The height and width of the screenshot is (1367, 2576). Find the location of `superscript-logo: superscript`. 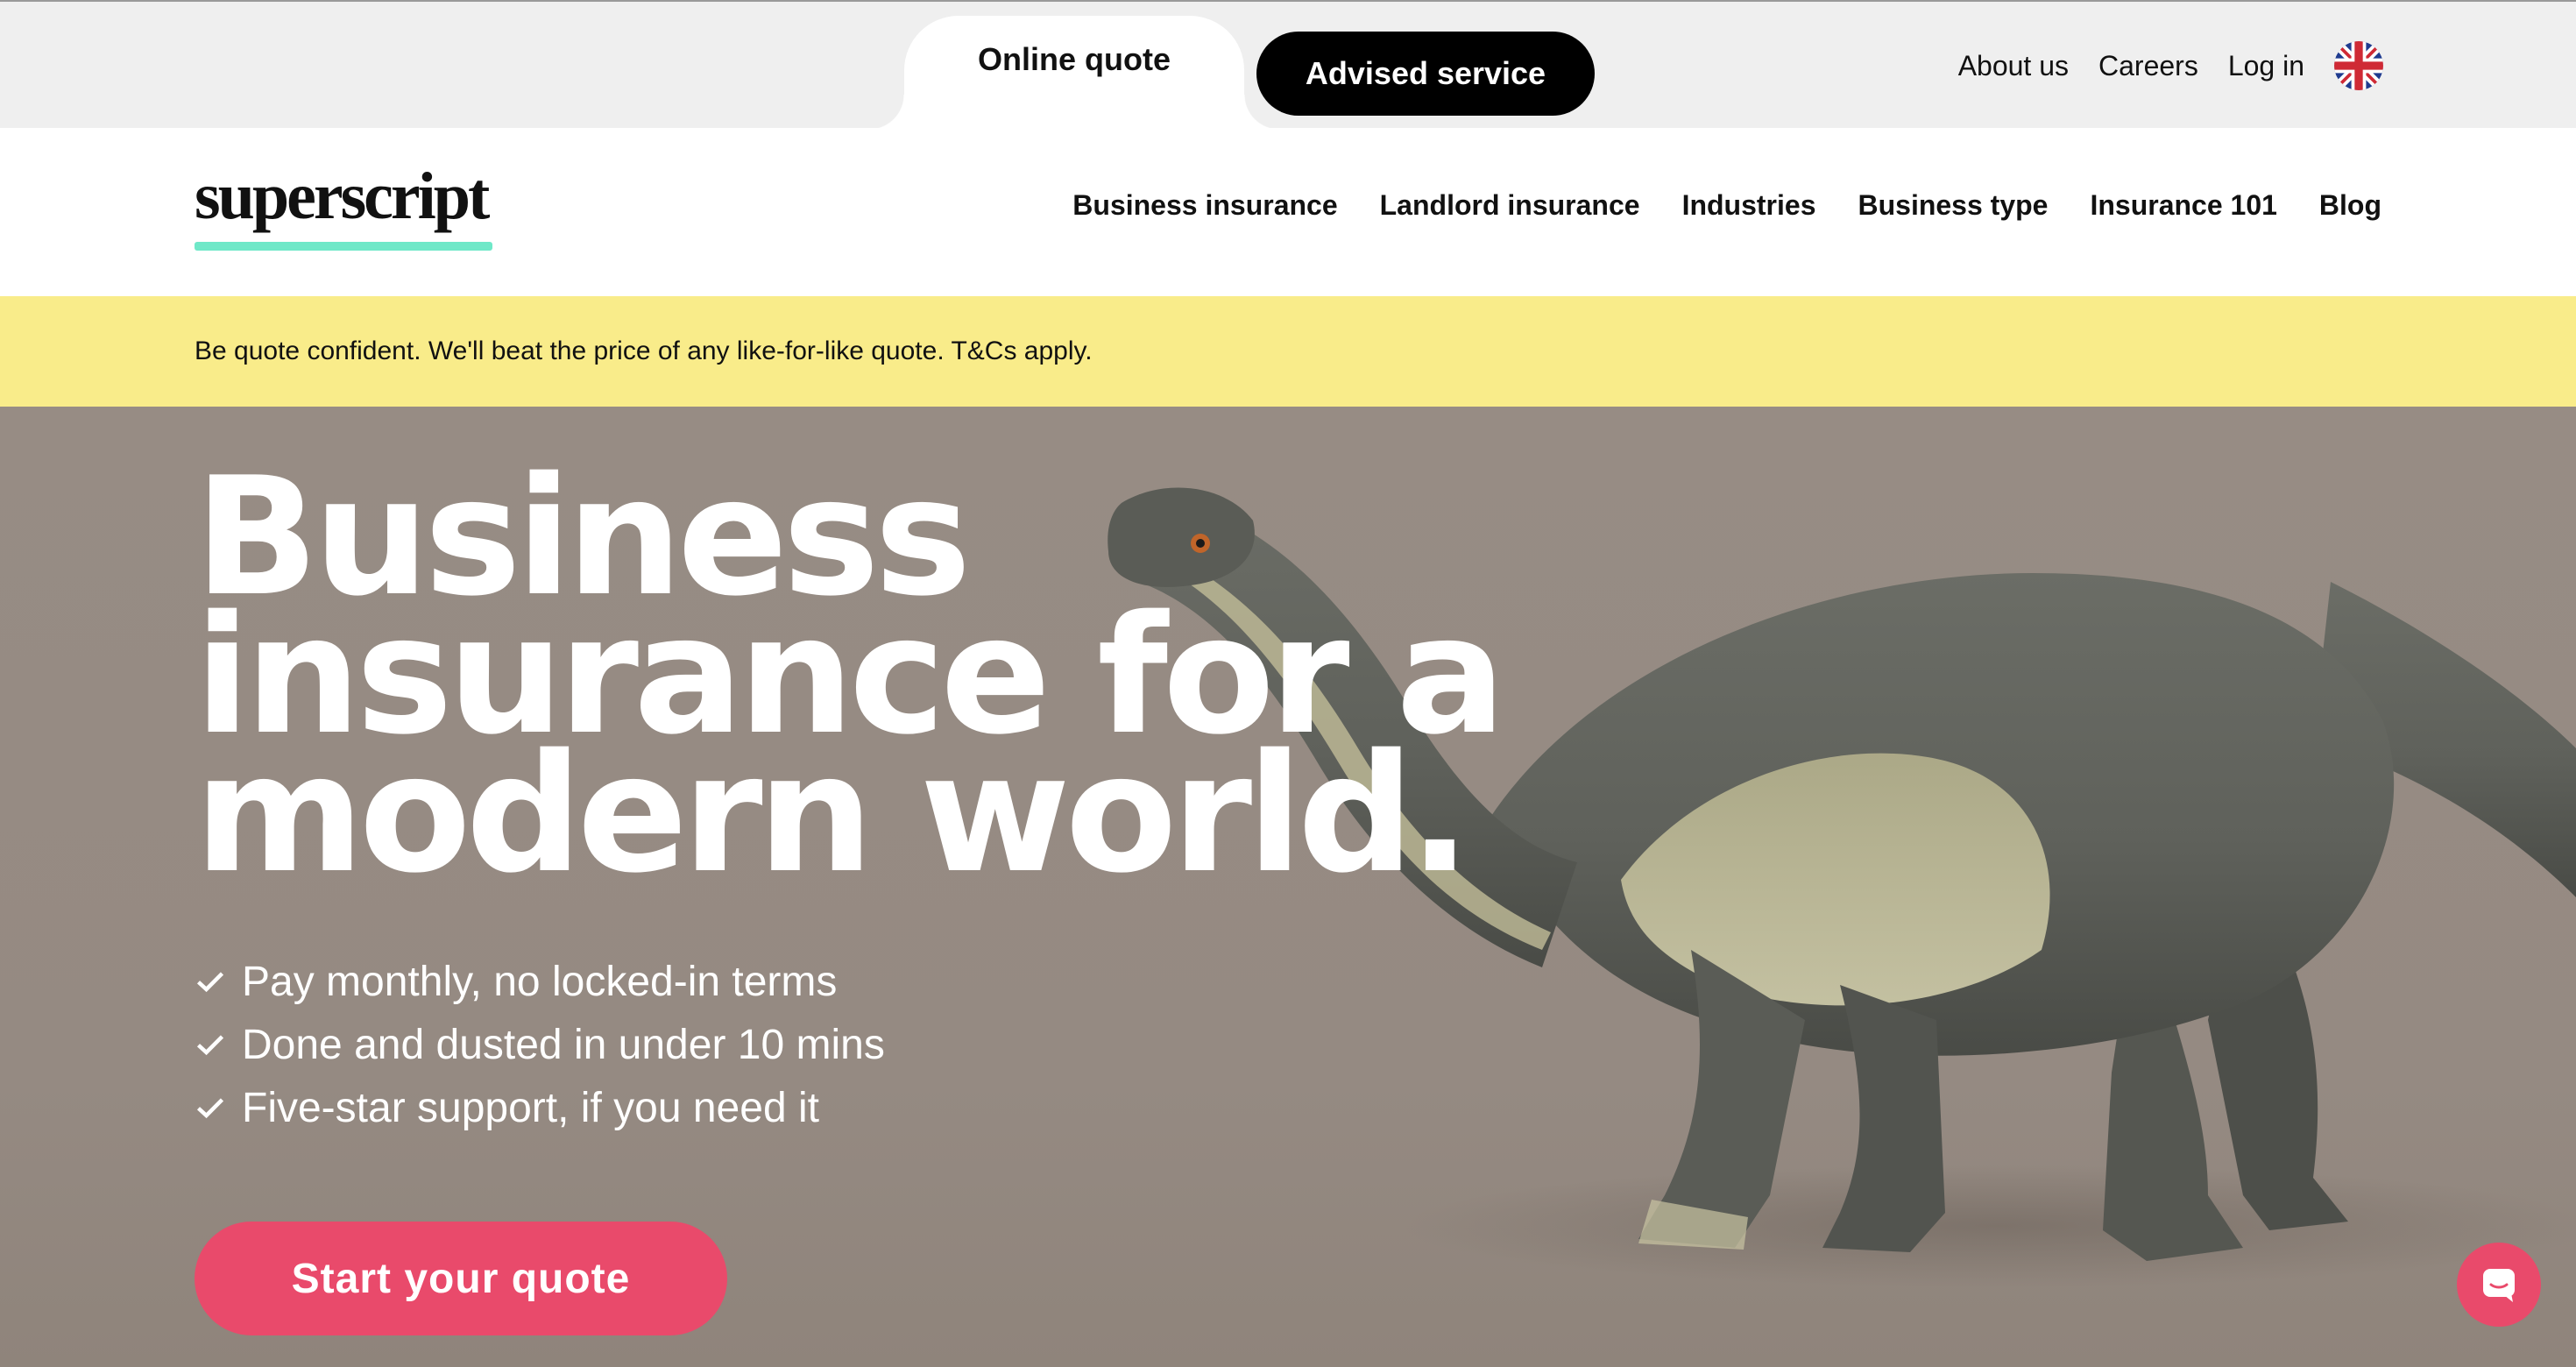

superscript-logo: superscript is located at coordinates (342, 196).